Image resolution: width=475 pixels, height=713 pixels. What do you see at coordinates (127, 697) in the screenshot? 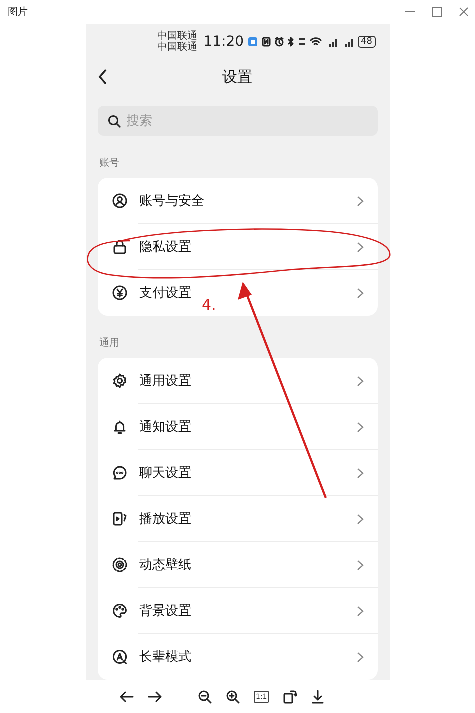
I see `back-arrow-icon` at bounding box center [127, 697].